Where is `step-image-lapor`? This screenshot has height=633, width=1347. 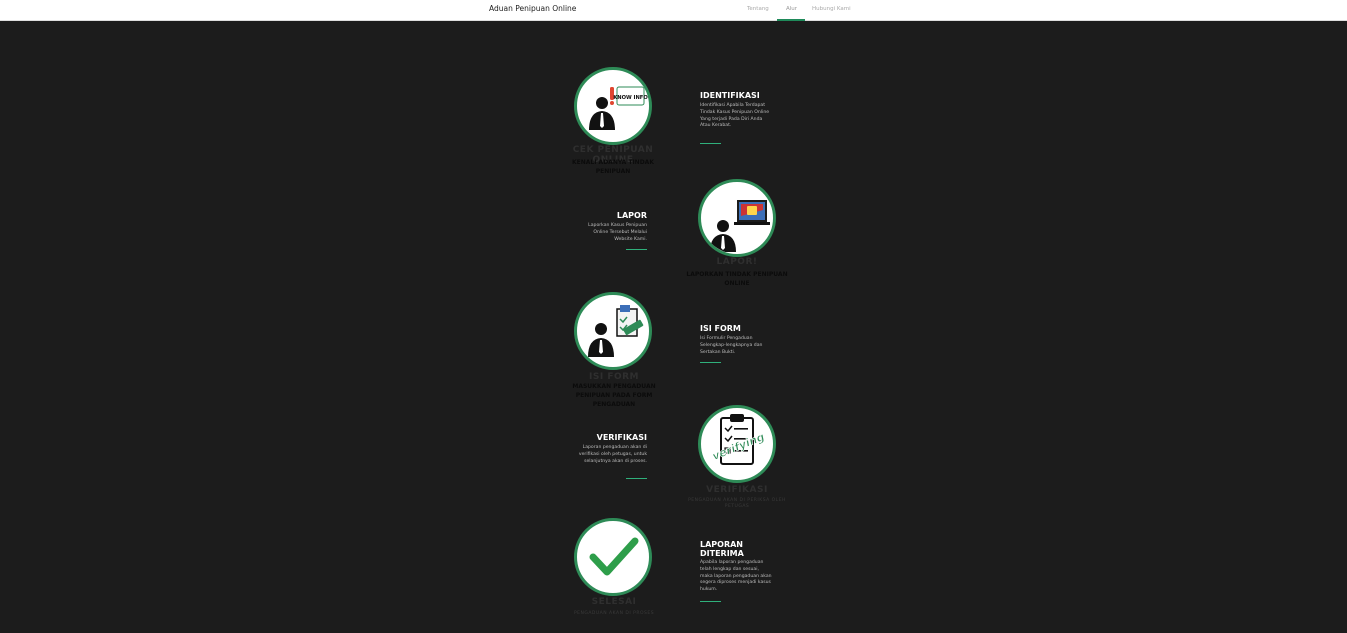
step-image-lapor is located at coordinates (737, 218).